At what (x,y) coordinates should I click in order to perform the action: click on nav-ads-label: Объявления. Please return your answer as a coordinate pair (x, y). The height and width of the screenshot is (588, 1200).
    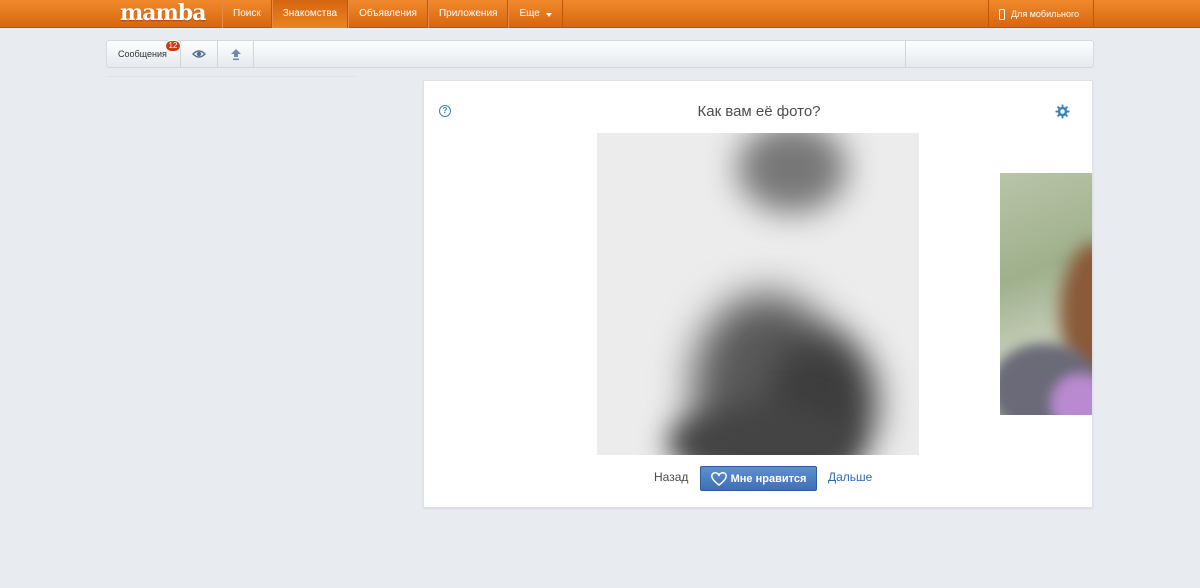
    Looking at the image, I should click on (388, 13).